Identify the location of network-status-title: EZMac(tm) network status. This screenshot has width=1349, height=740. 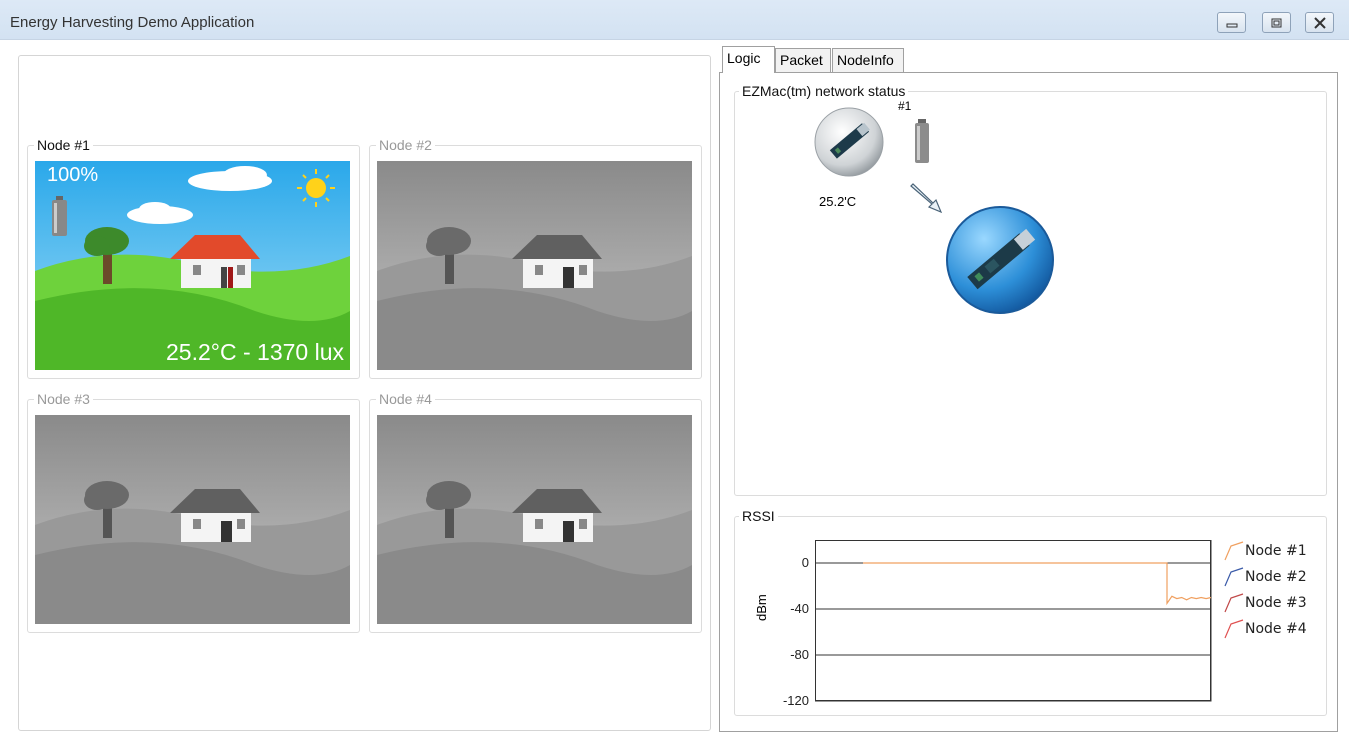
(824, 91).